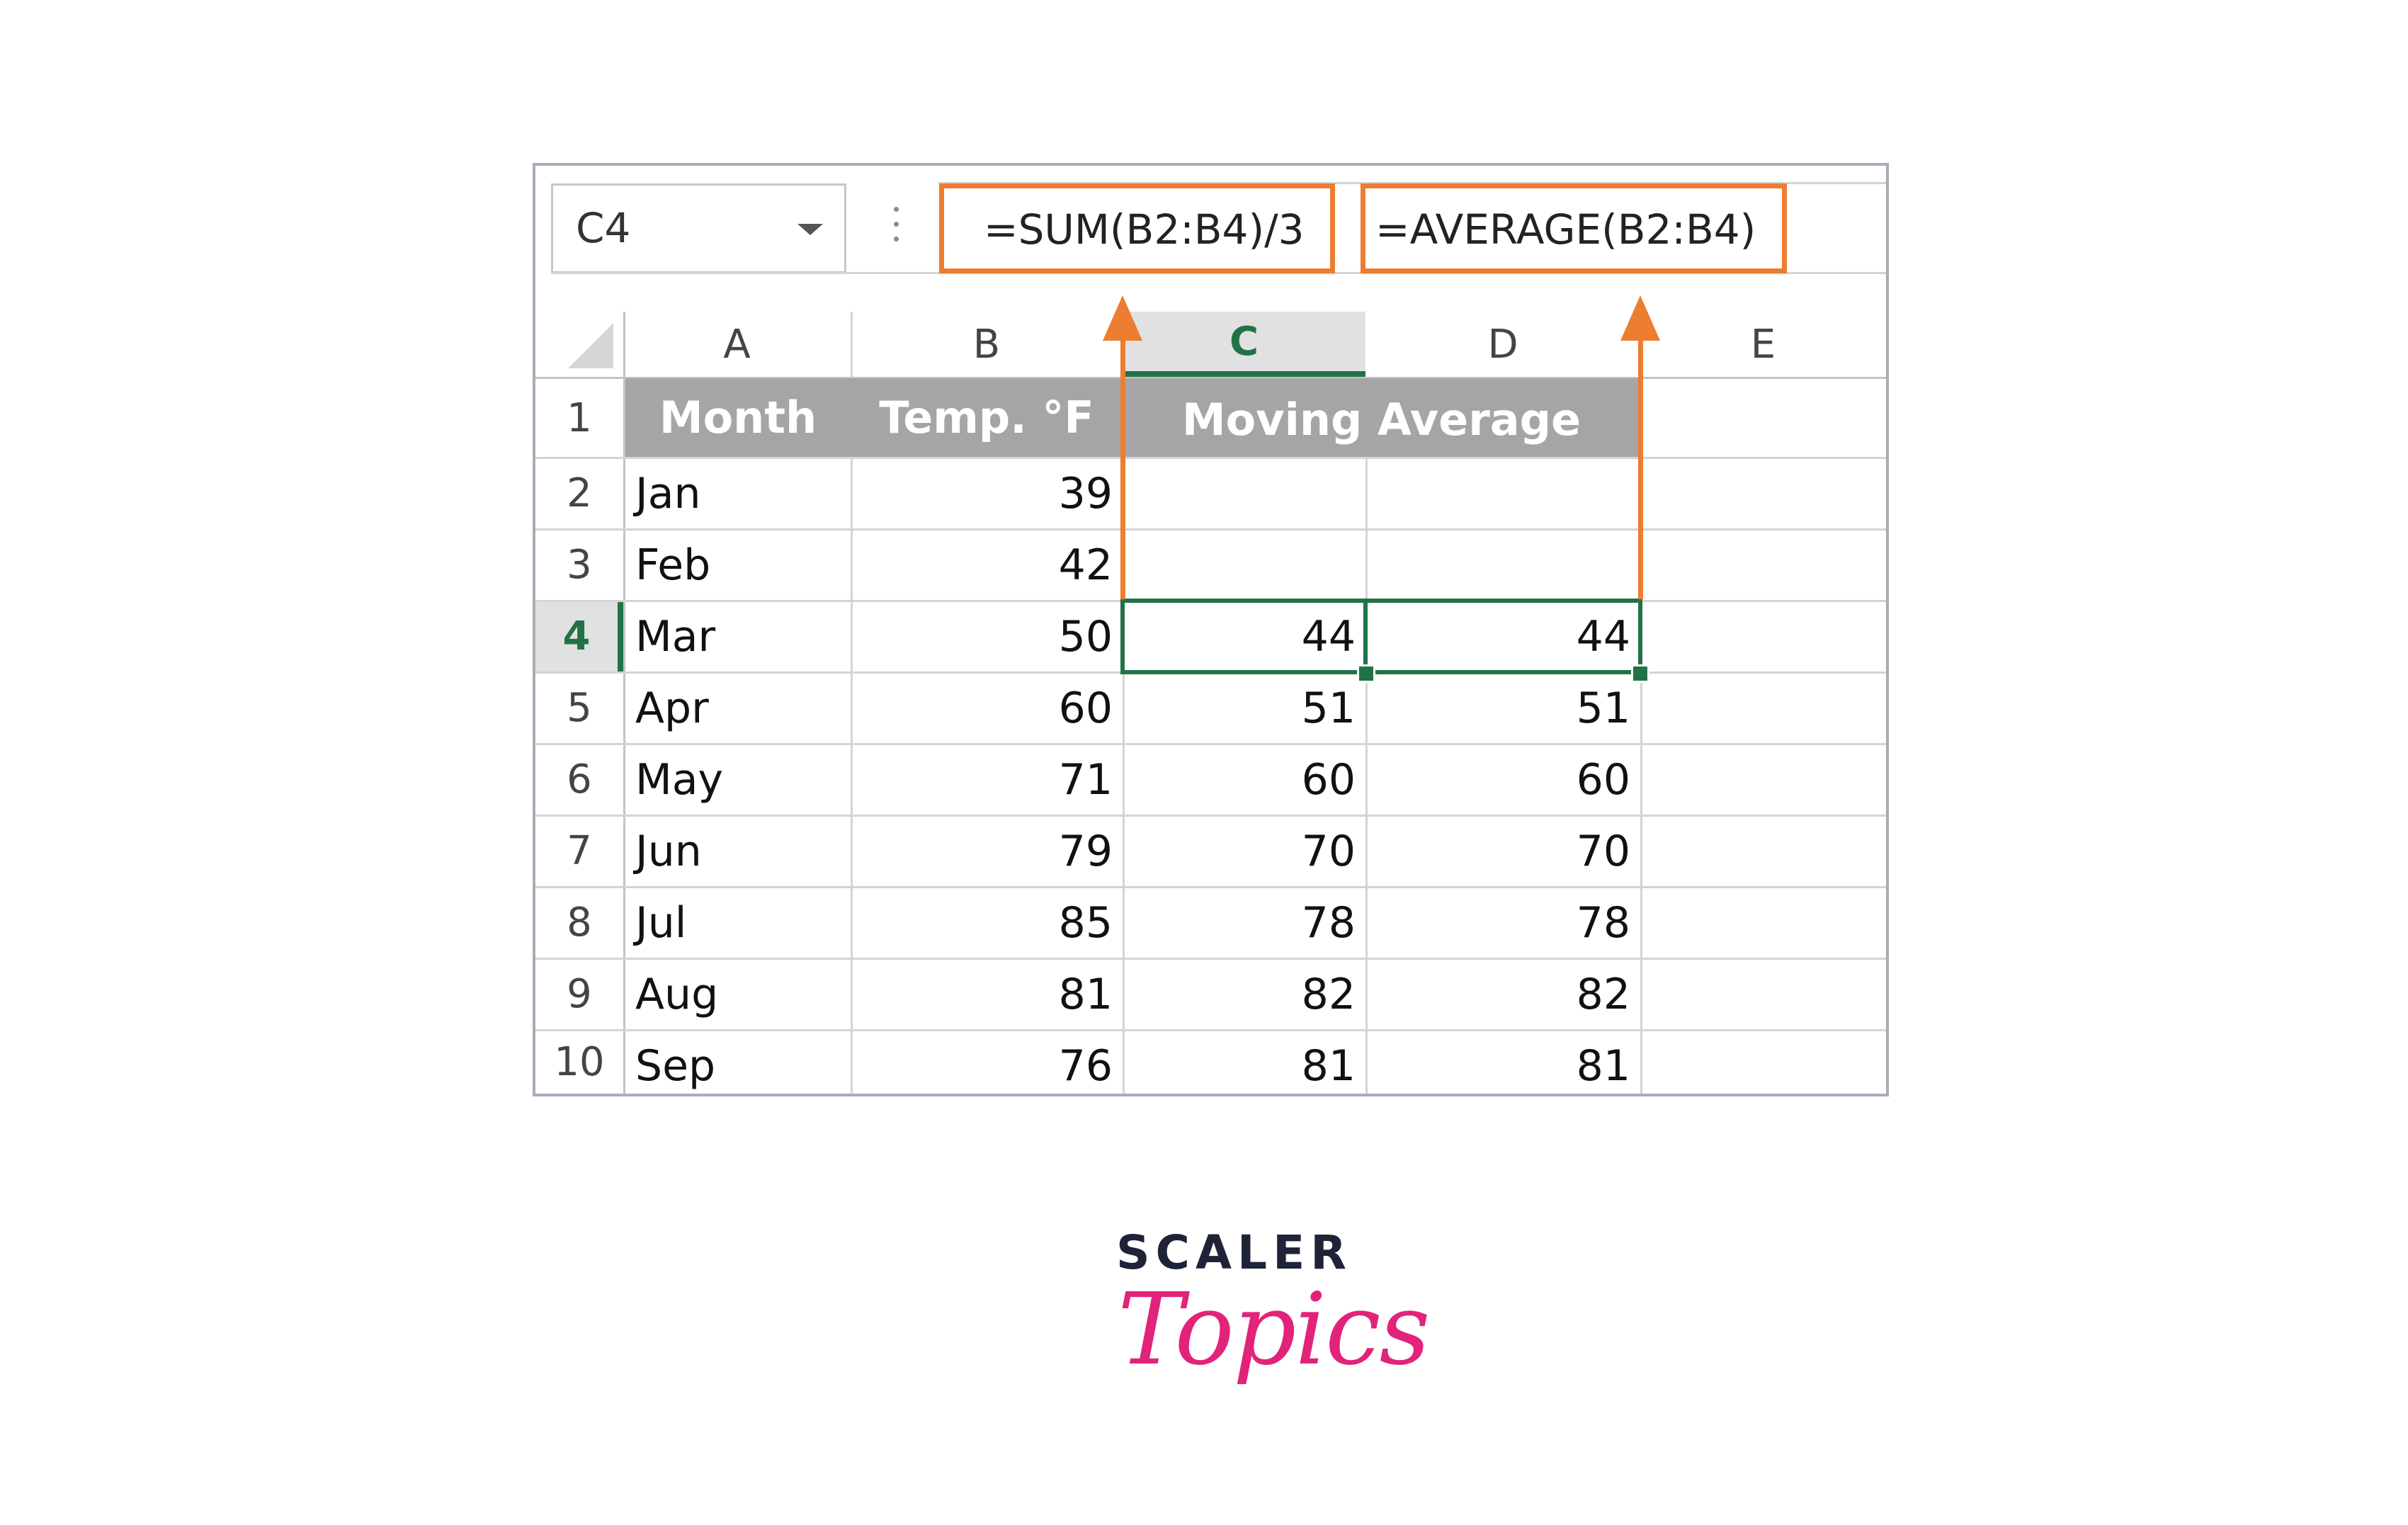 The width and height of the screenshot is (2408, 1525). What do you see at coordinates (738, 494) in the screenshot?
I see `cell-month: Jan` at bounding box center [738, 494].